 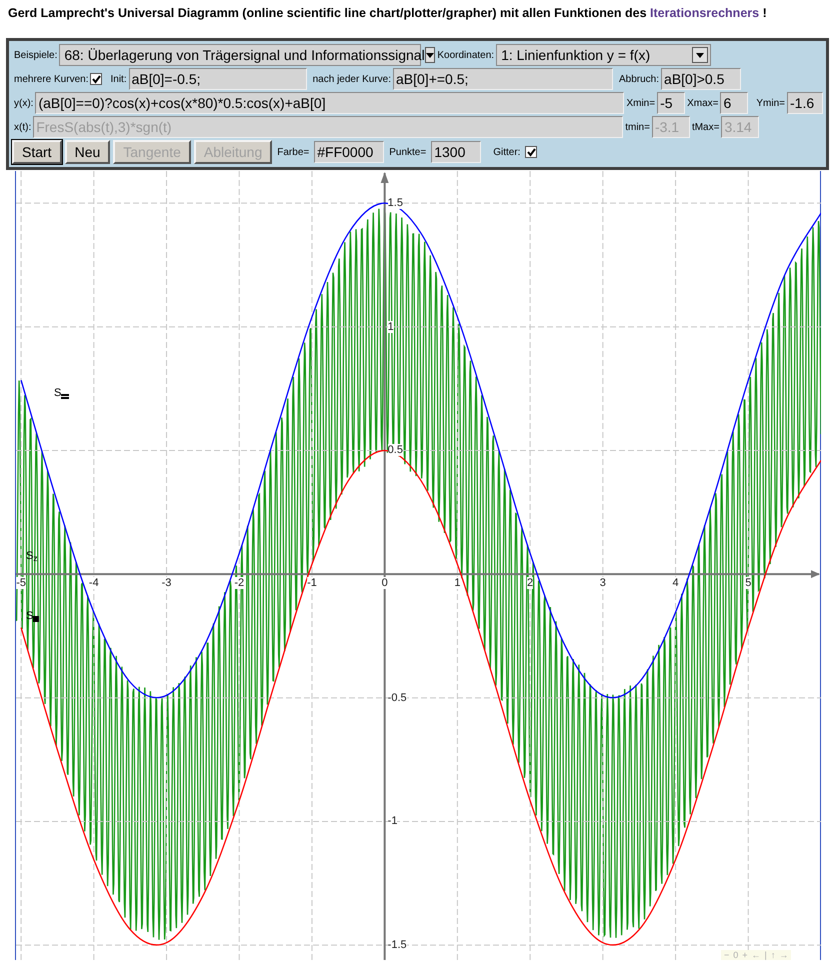 What do you see at coordinates (734, 103) in the screenshot?
I see `input-field: 6` at bounding box center [734, 103].